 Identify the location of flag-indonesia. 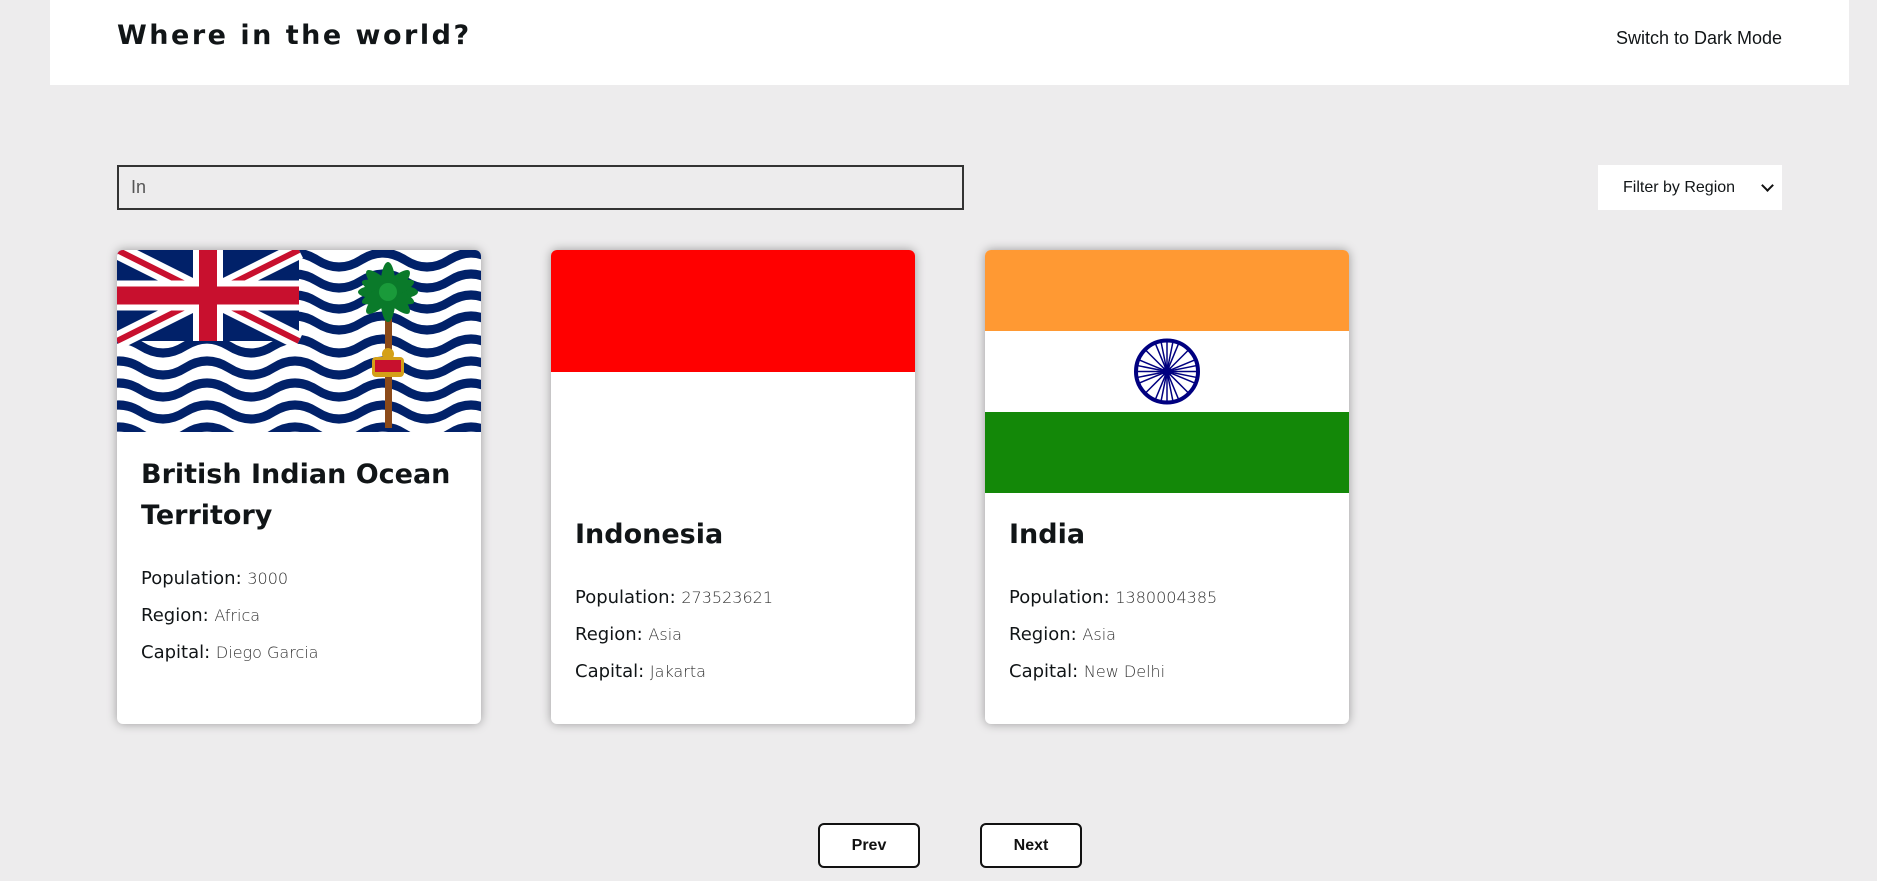
(733, 371).